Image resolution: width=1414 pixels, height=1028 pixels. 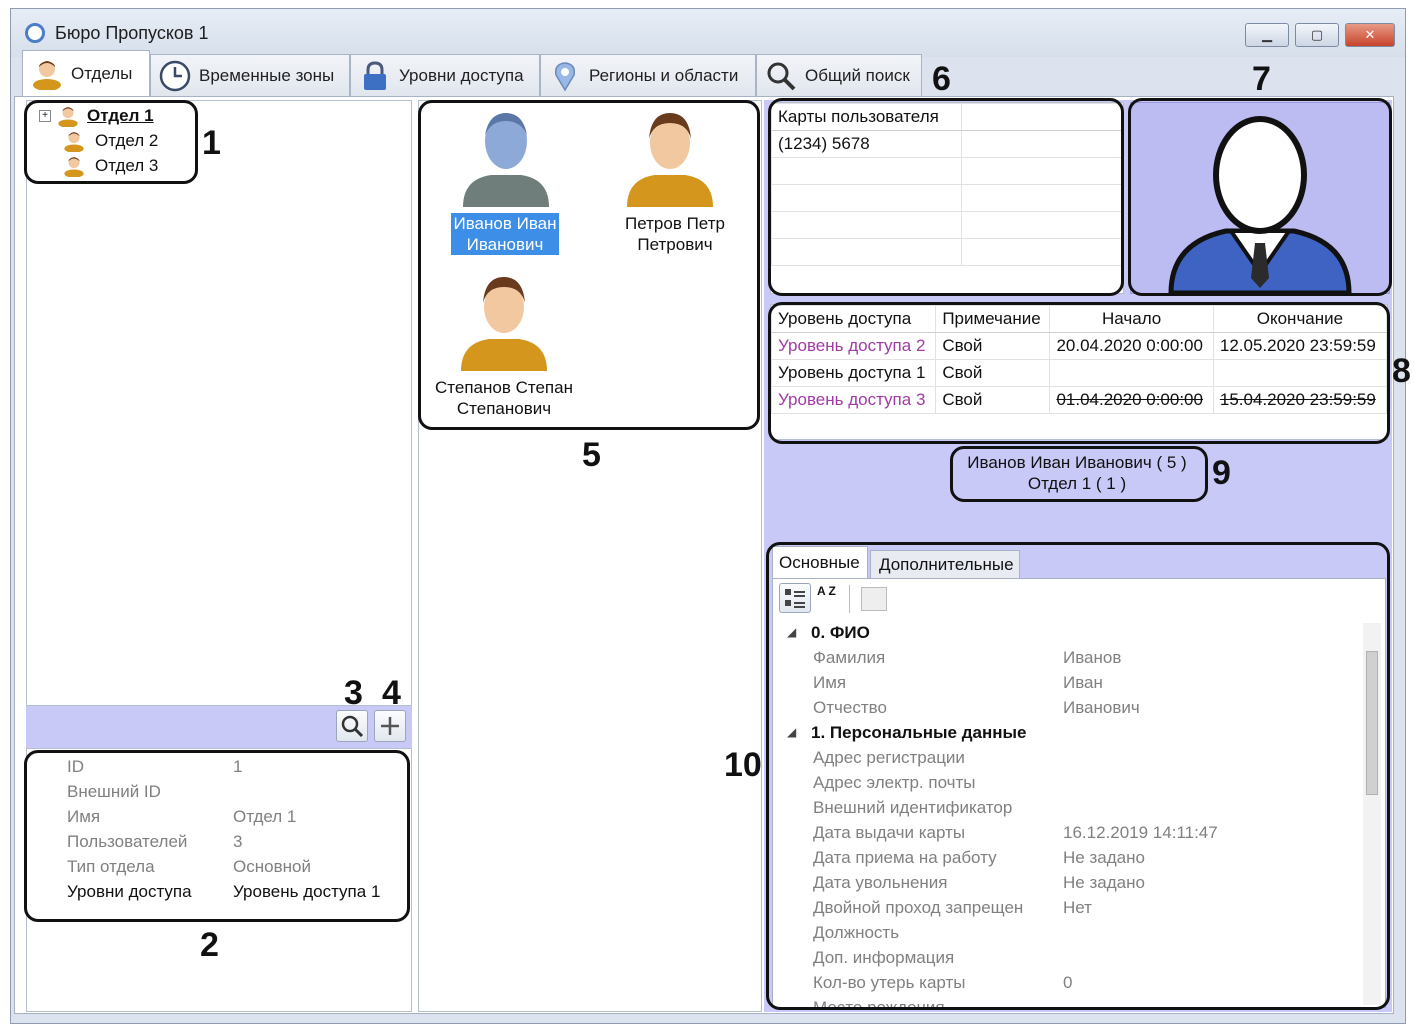 What do you see at coordinates (175, 76) in the screenshot?
I see `clock-icon` at bounding box center [175, 76].